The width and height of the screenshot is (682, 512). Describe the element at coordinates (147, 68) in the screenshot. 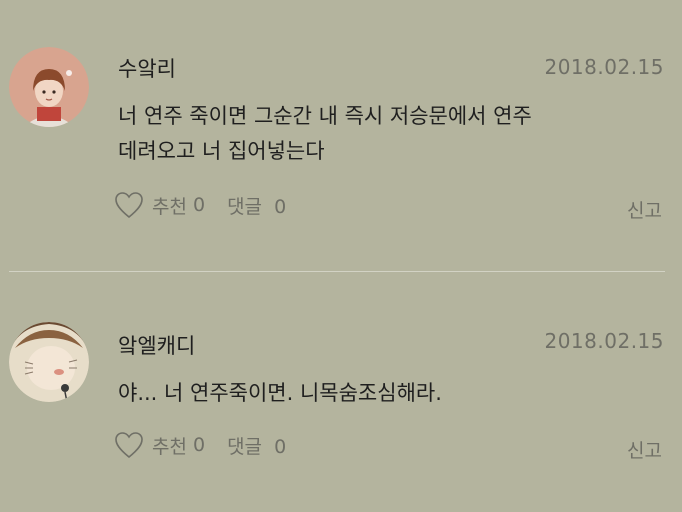

I see `username: 수앜리` at that location.